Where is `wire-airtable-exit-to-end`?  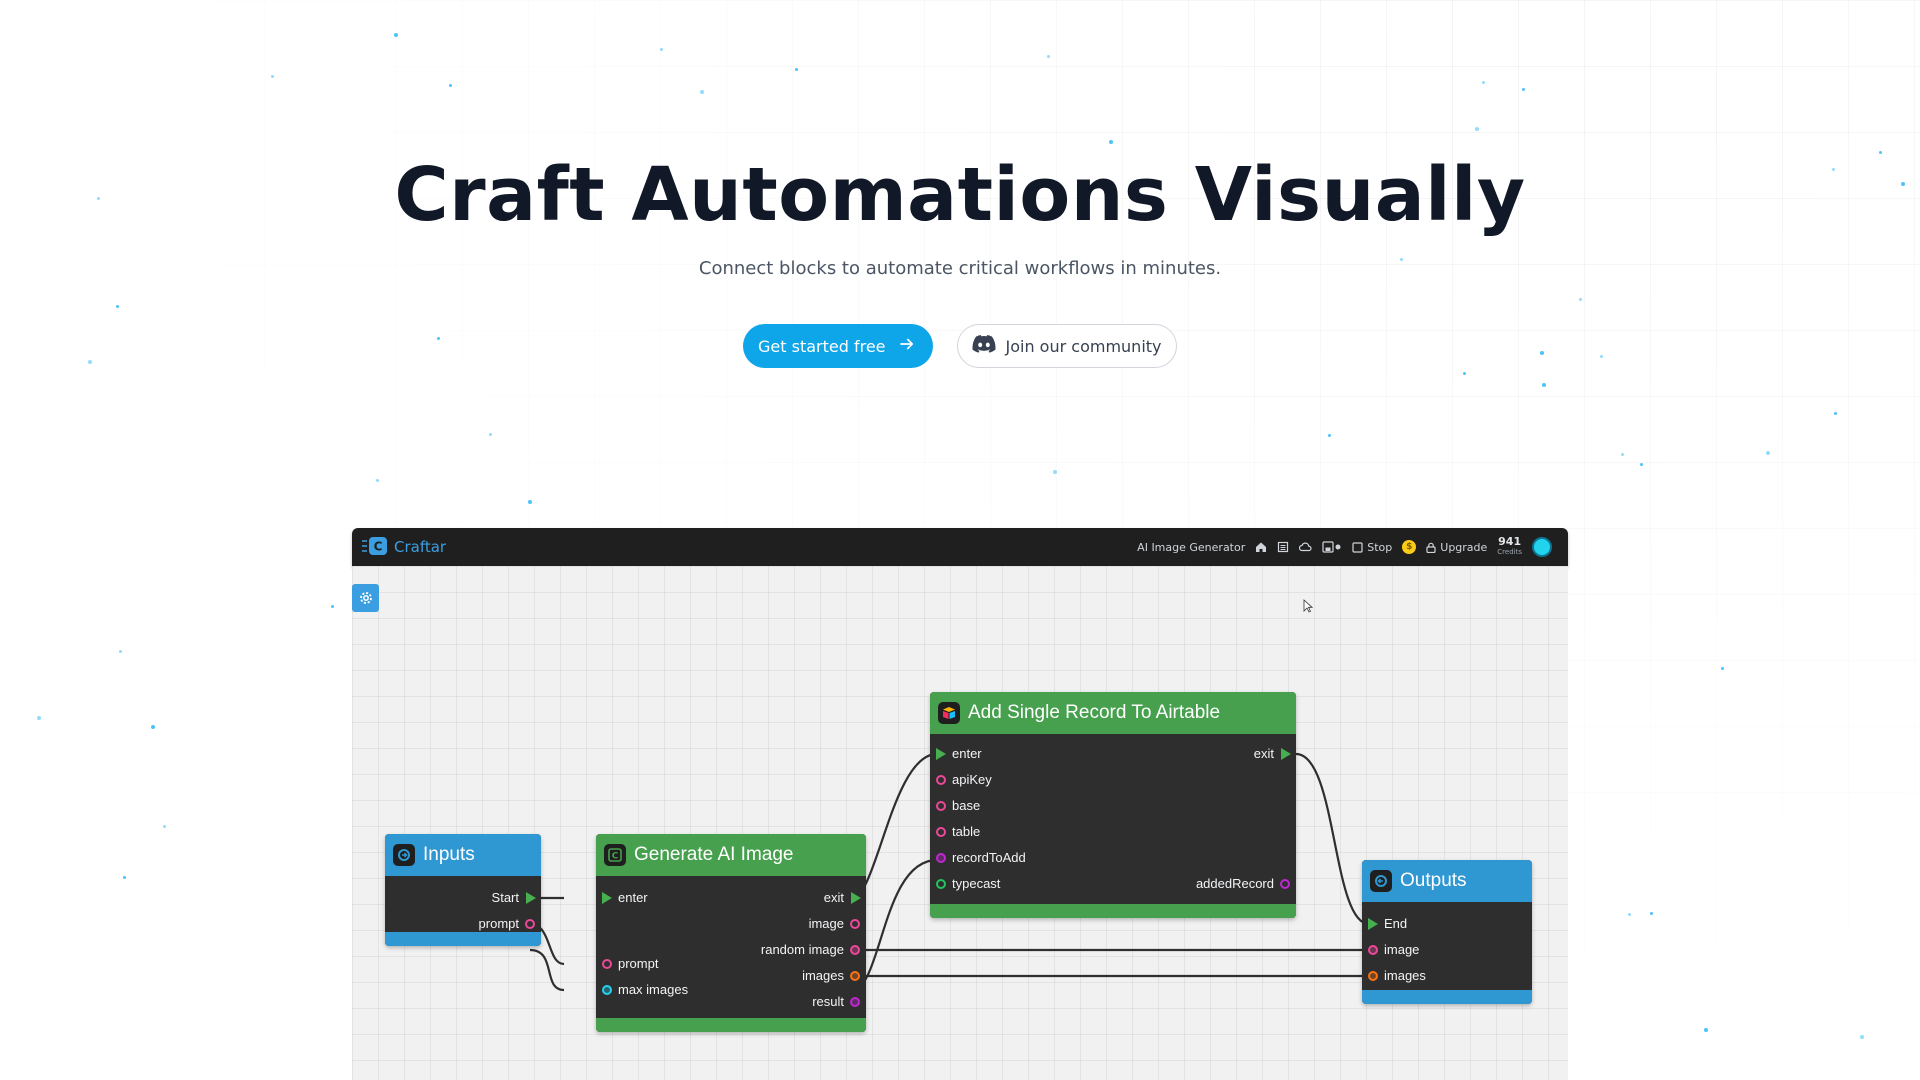
wire-airtable-exit-to-end is located at coordinates (1332, 839).